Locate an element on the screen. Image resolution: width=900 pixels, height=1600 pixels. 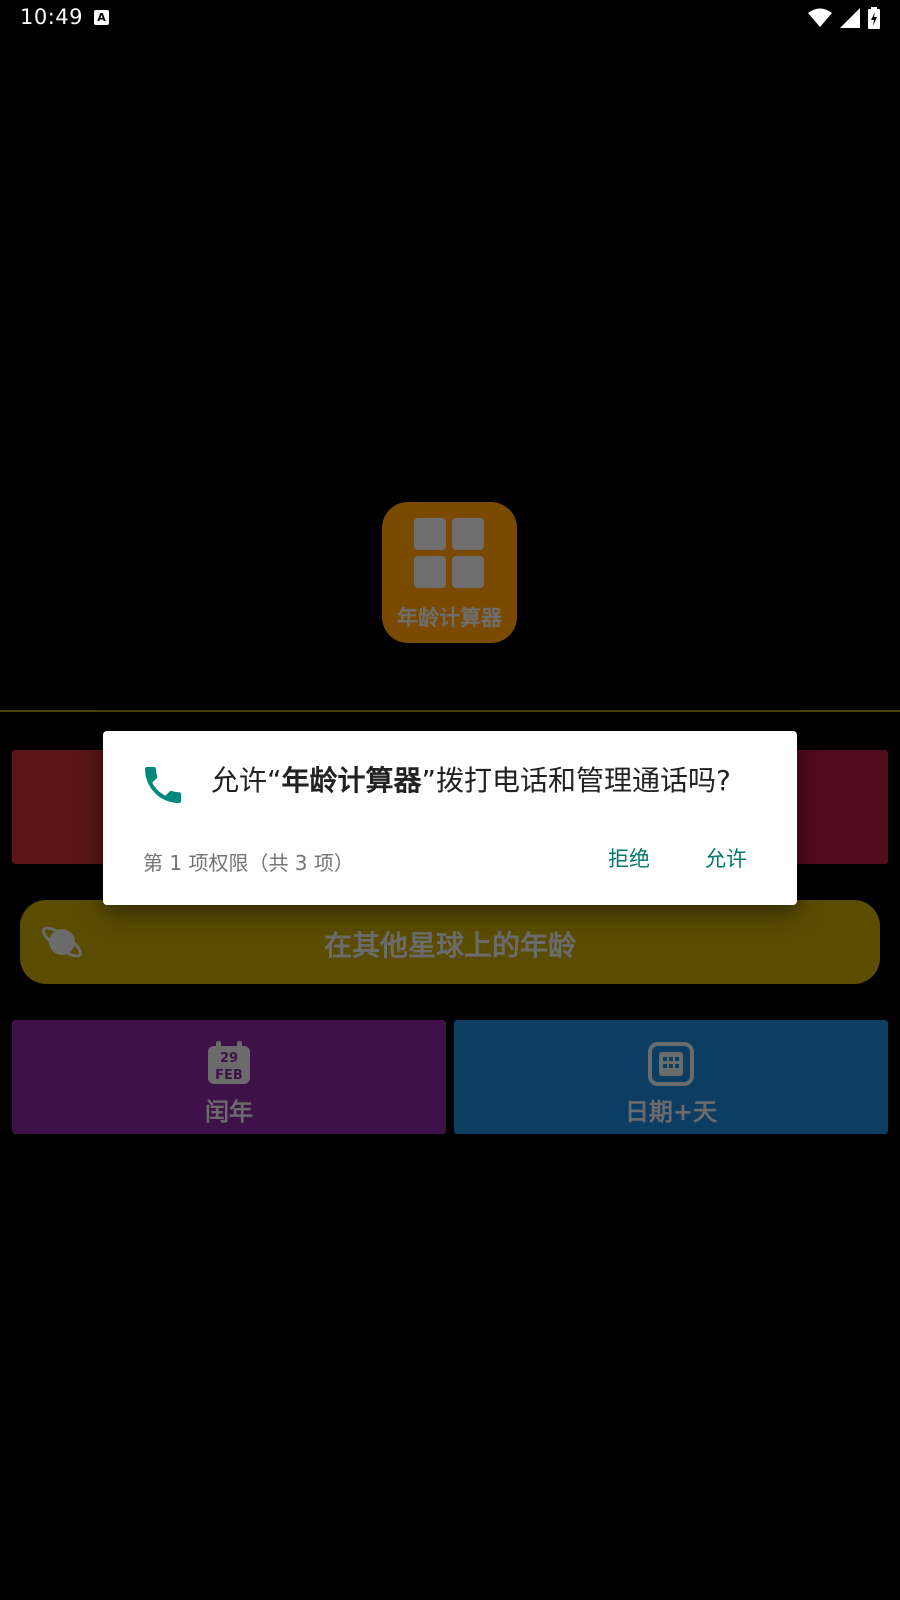
status-icons is located at coordinates (844, 18).